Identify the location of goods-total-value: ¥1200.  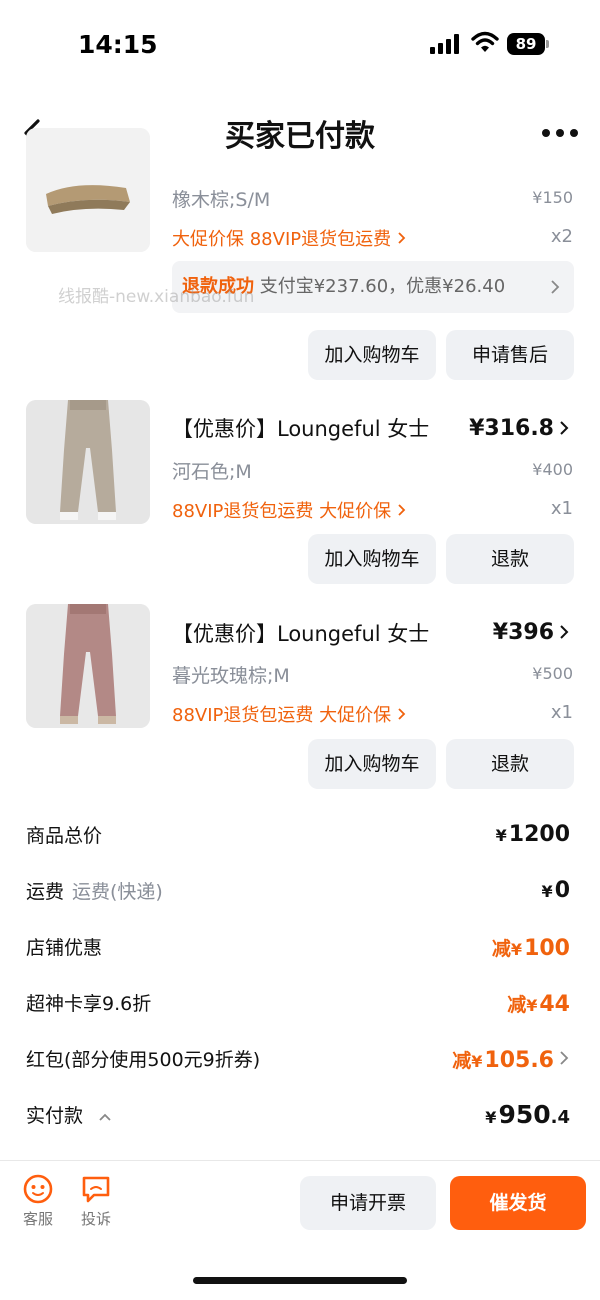
(533, 834).